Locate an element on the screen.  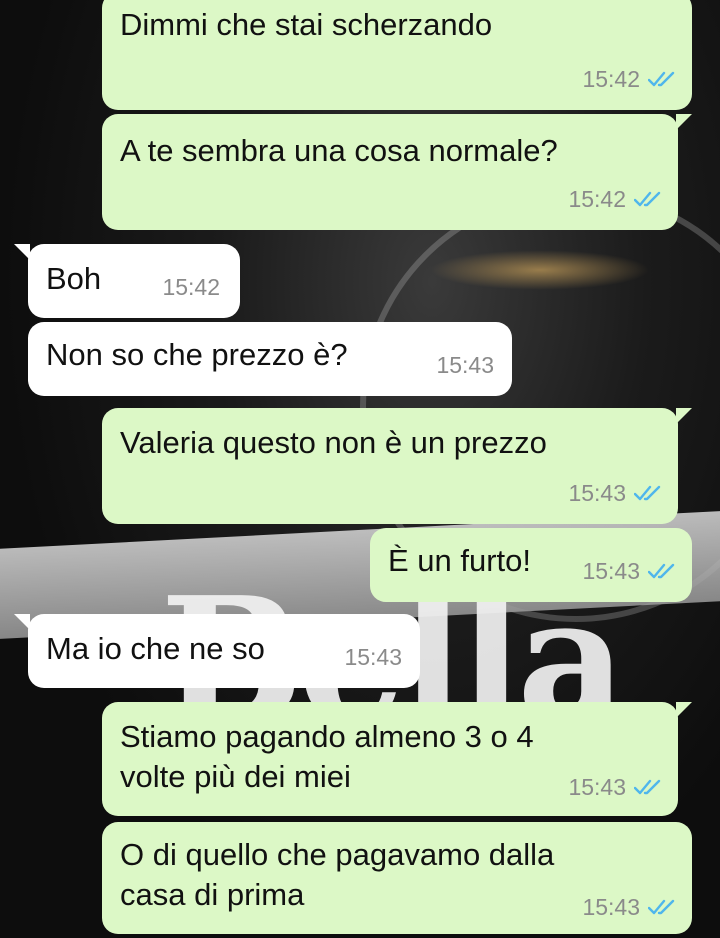
message-bubble-incoming: Boh 15:42 is located at coordinates (127, 281).